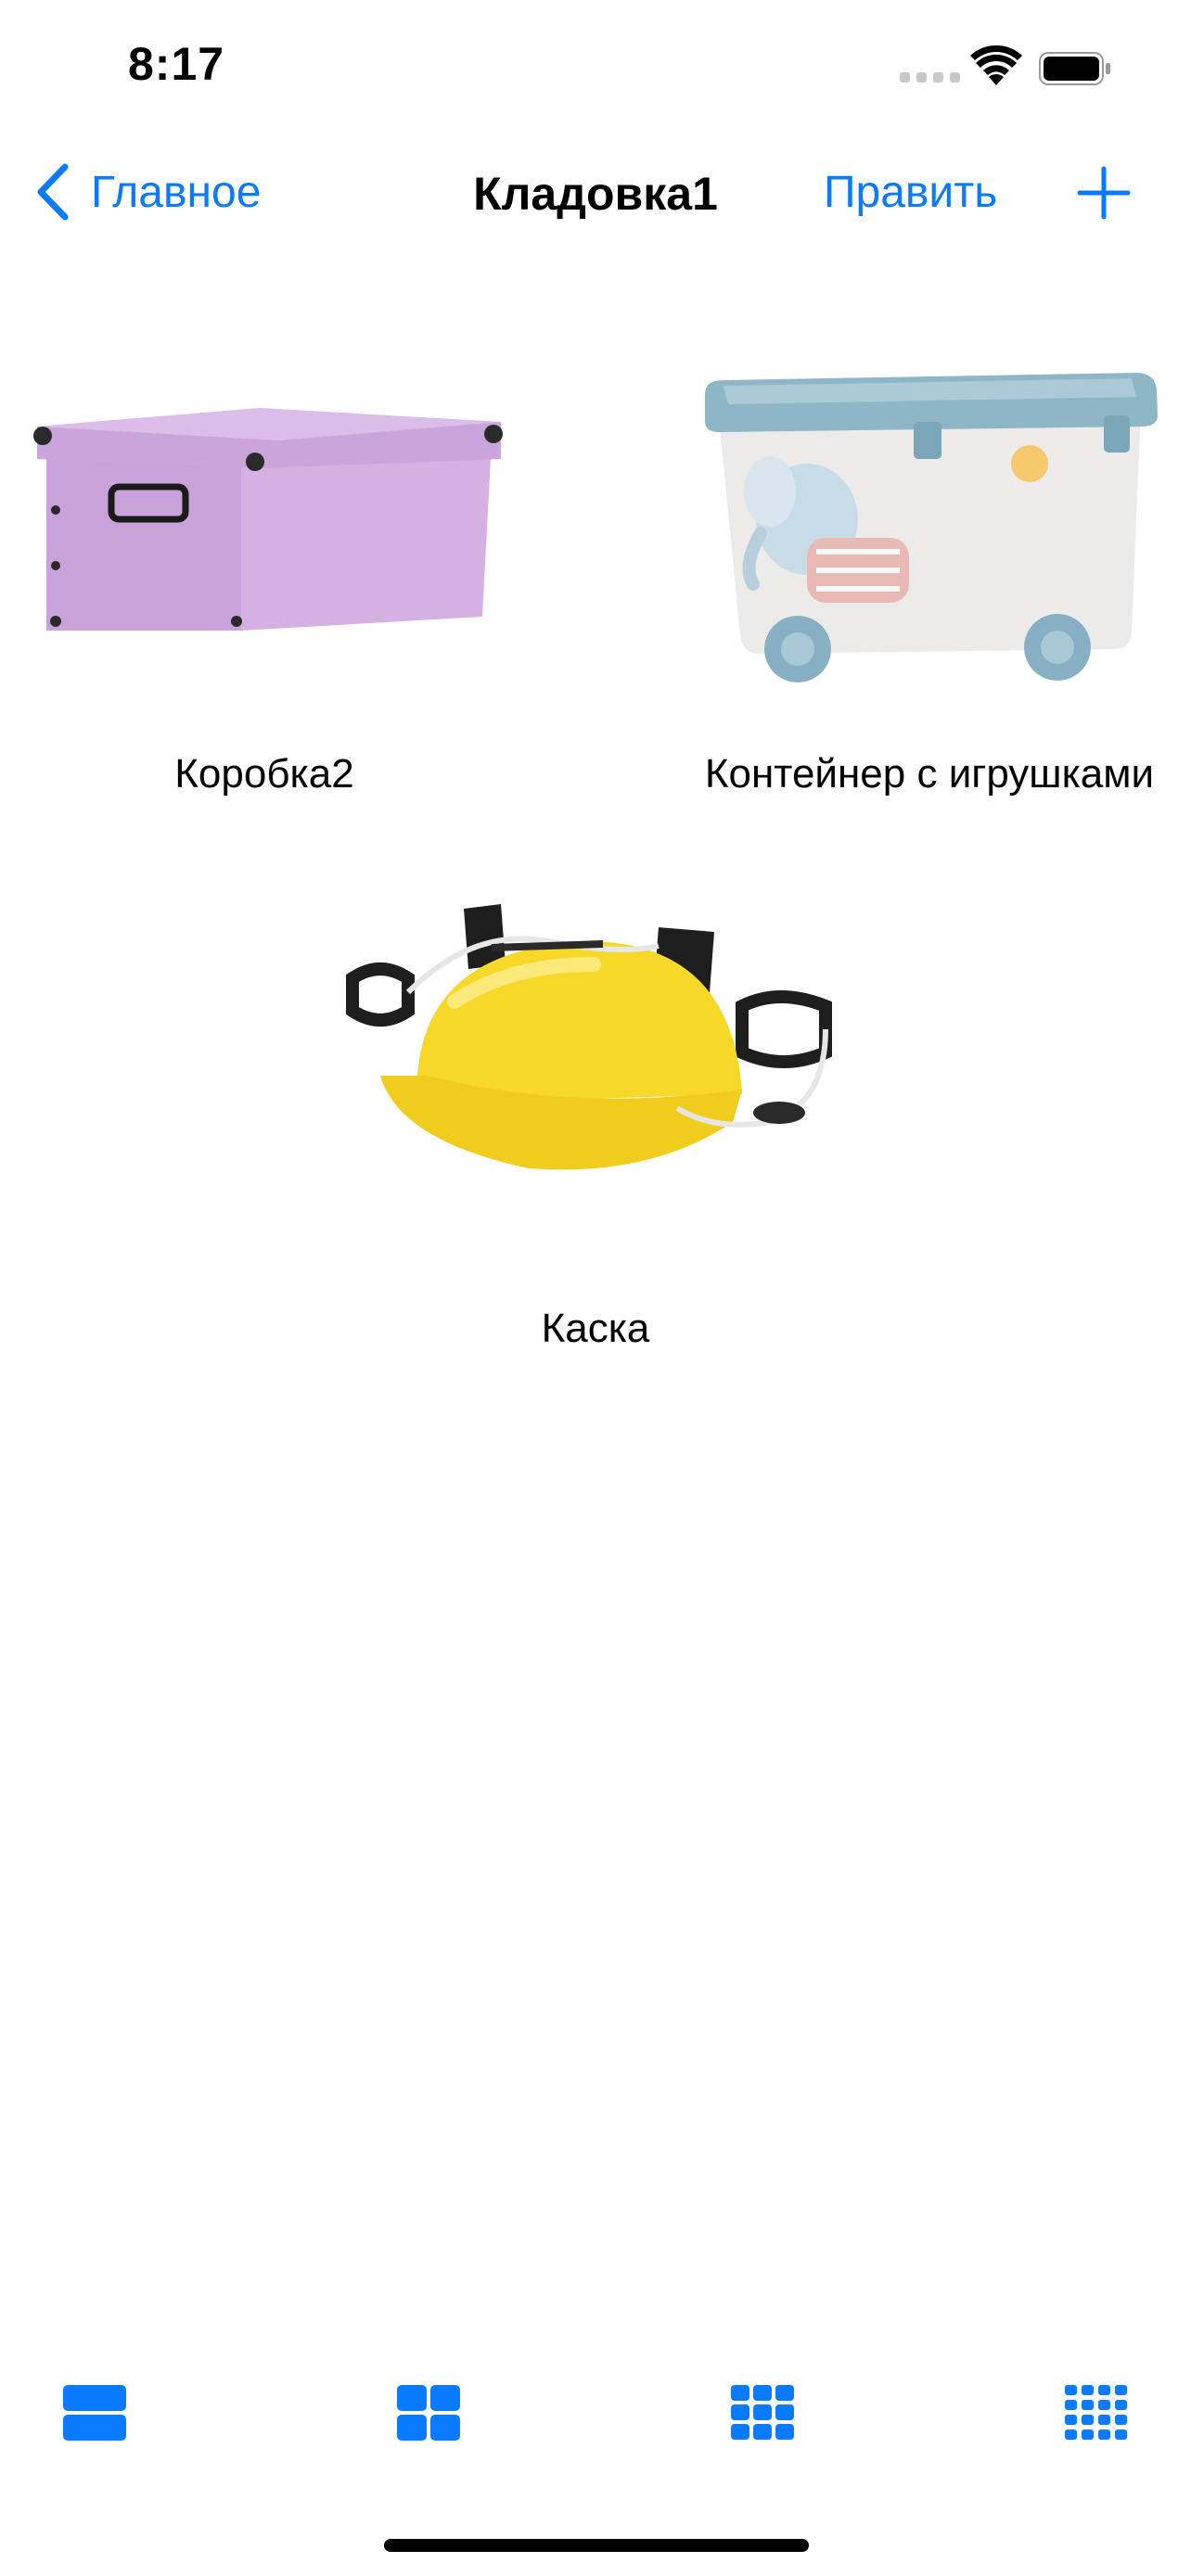  Describe the element at coordinates (595, 1328) in the screenshot. I see `item-label: Каска` at that location.